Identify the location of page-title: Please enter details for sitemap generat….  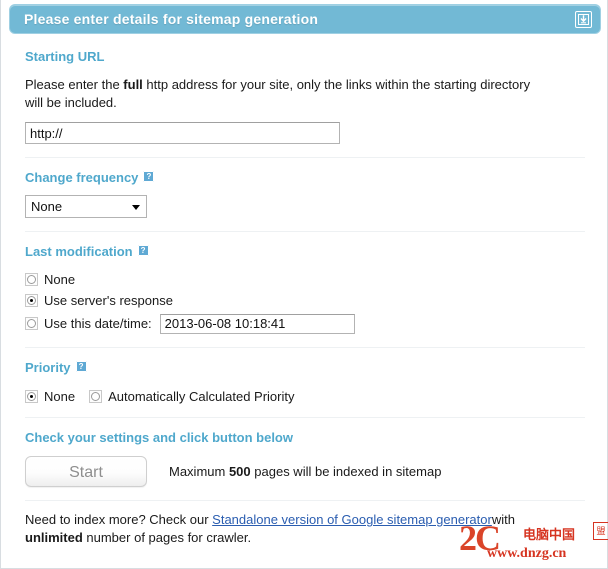
(171, 19).